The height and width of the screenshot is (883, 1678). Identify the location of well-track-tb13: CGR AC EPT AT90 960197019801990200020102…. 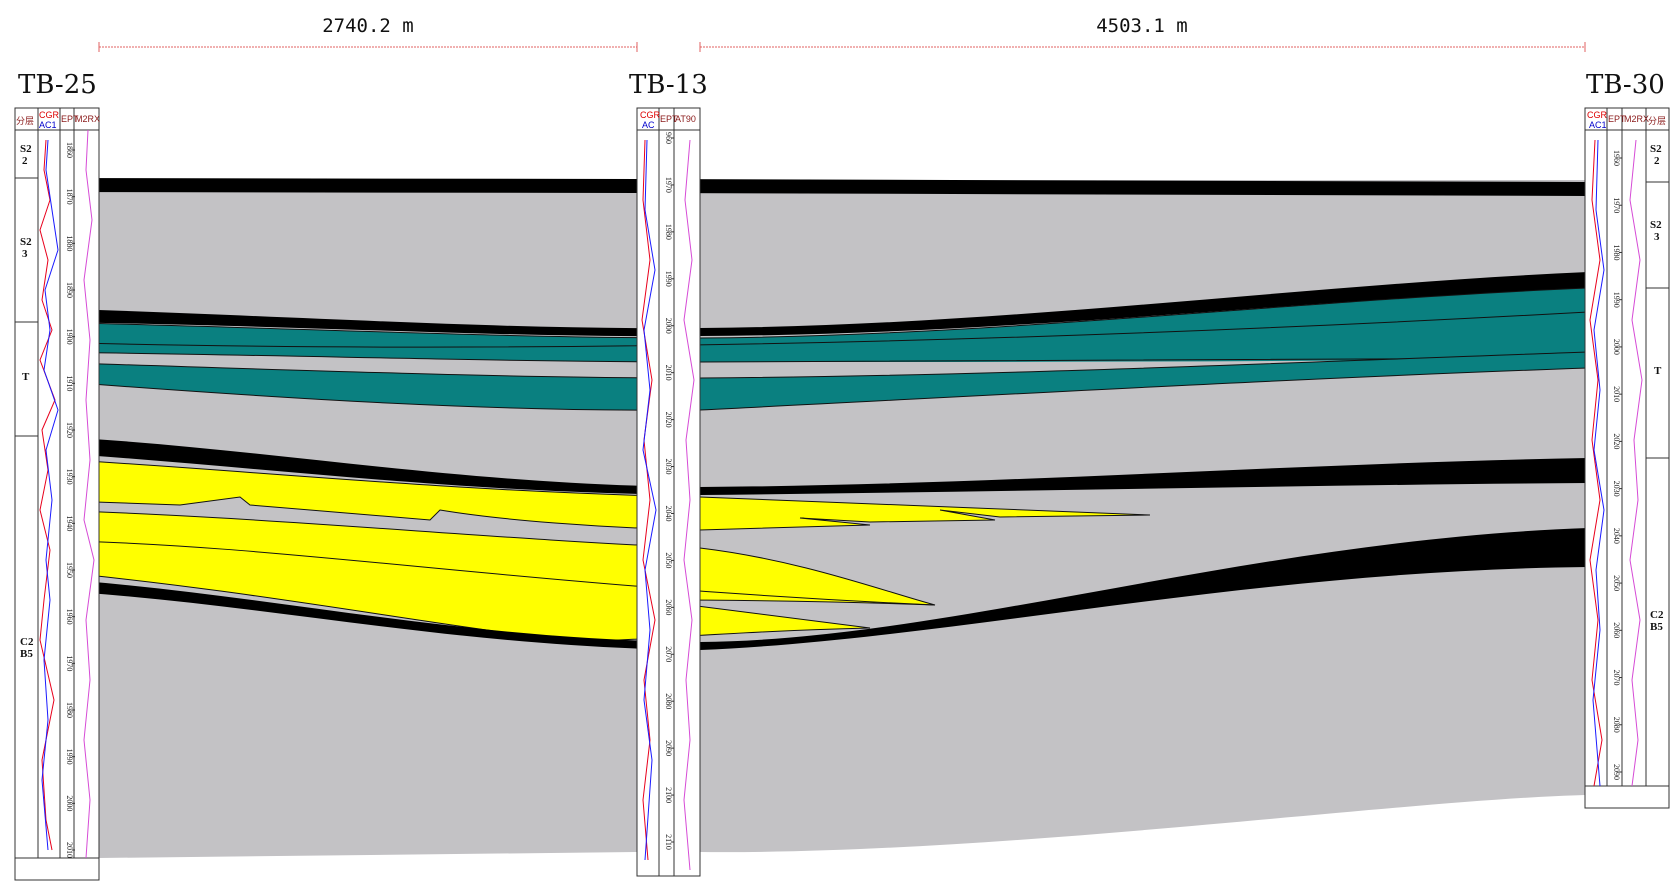
(668, 492).